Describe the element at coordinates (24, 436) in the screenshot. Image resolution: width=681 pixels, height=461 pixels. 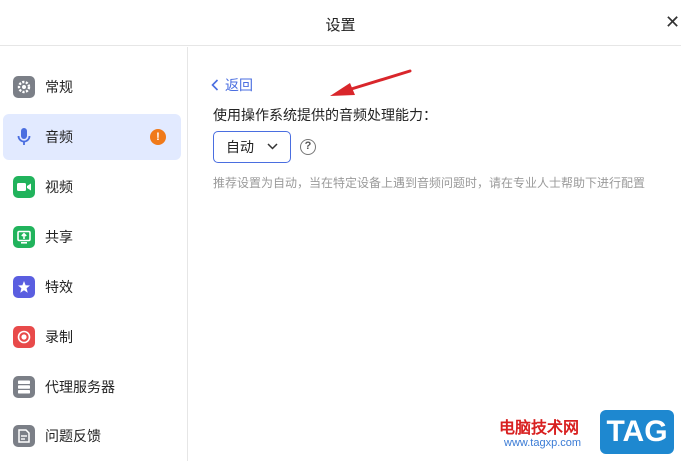
I see `feedback-icon` at that location.